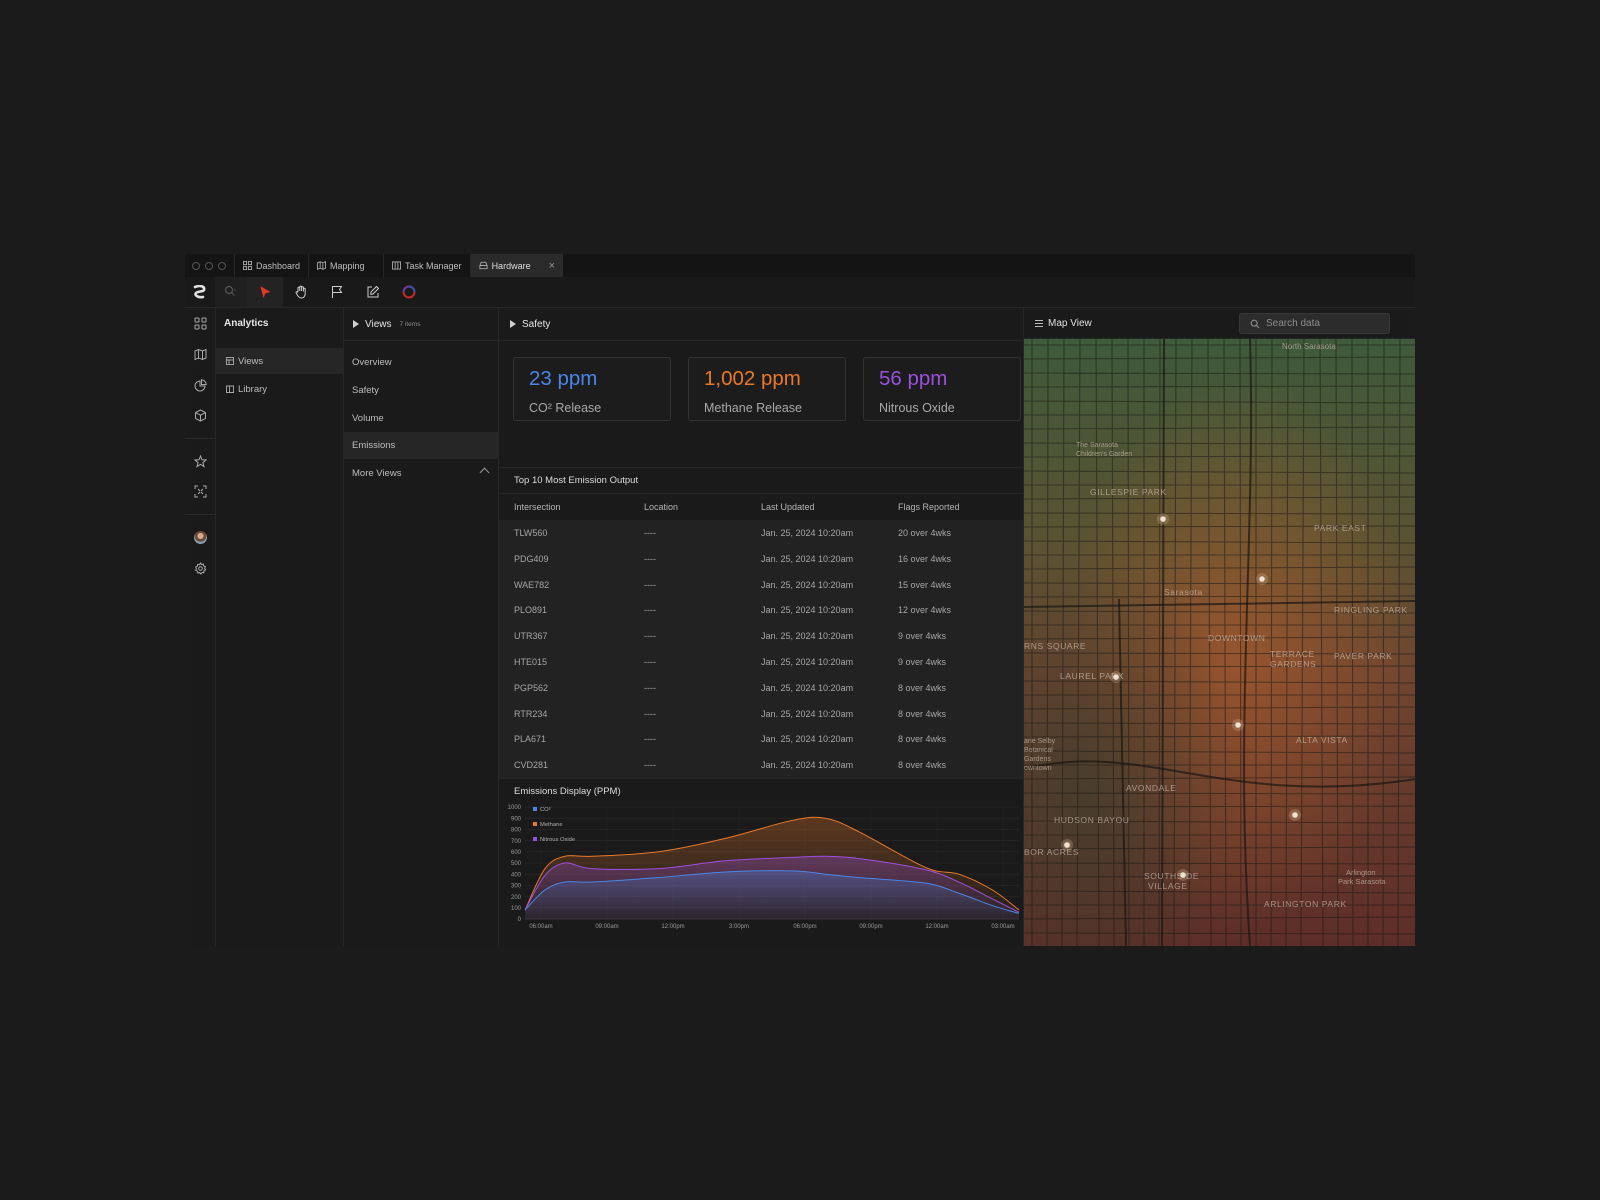 This screenshot has width=1600, height=1200. What do you see at coordinates (410, 324) in the screenshot?
I see `views-count: 7 items` at bounding box center [410, 324].